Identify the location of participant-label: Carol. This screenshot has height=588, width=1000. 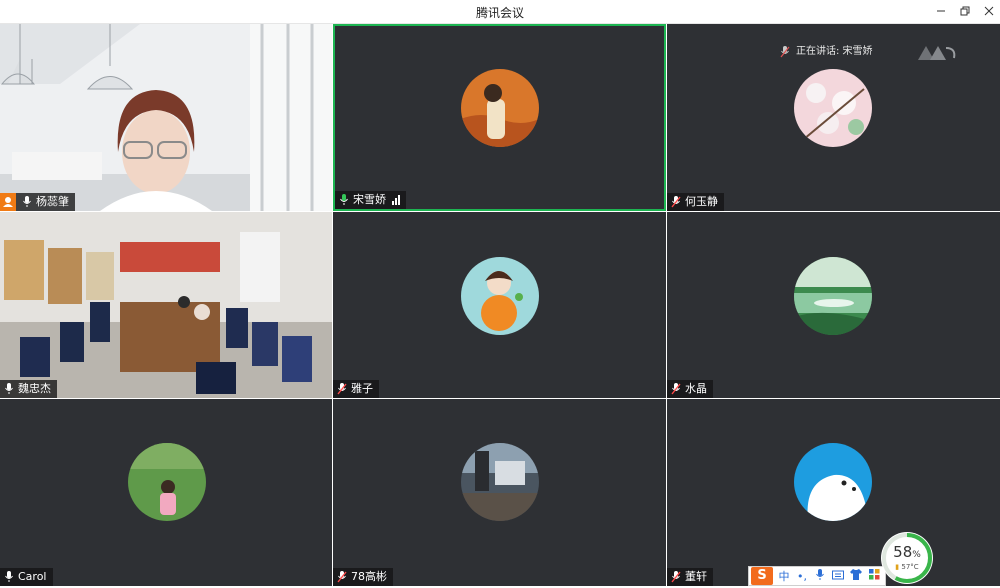
(26, 577).